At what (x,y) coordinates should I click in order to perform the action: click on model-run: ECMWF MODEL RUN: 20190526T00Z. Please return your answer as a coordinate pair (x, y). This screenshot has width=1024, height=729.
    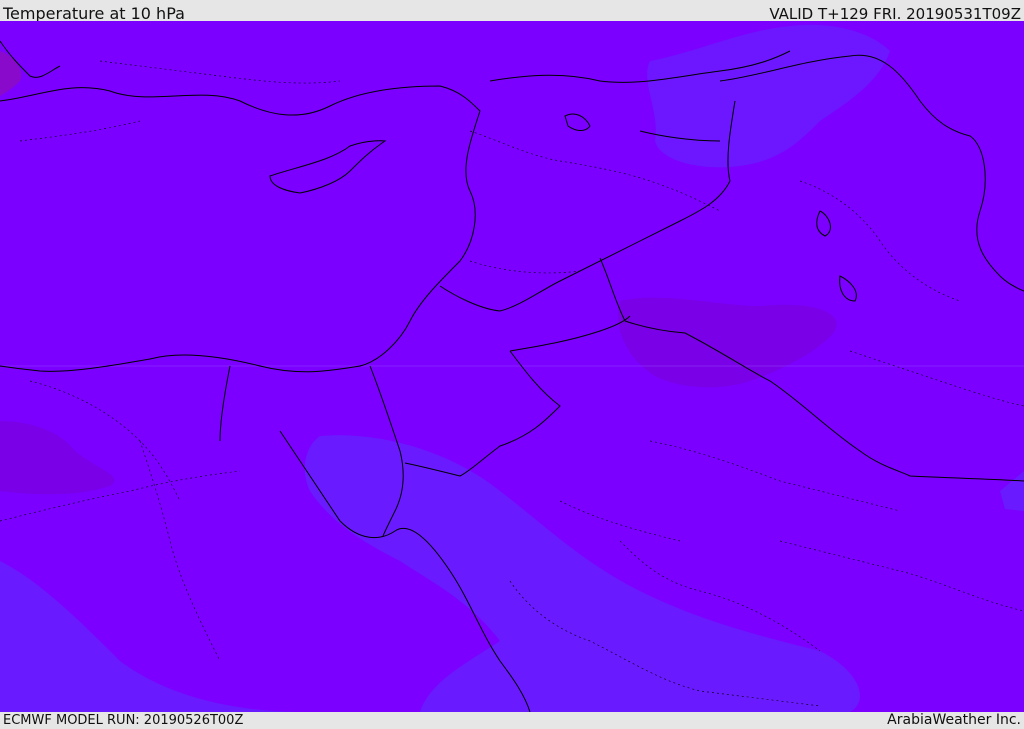
    Looking at the image, I should click on (123, 720).